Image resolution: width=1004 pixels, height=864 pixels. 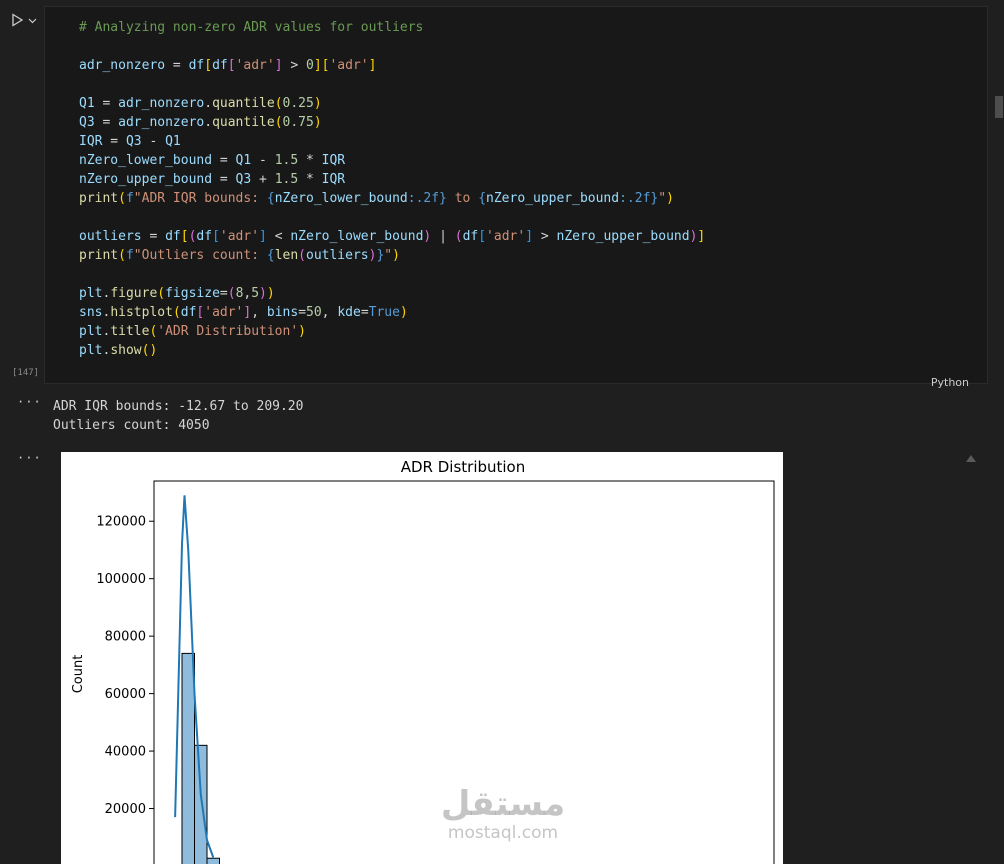 I want to click on code-line: IQR = Q3 - Q1, so click(x=130, y=141).